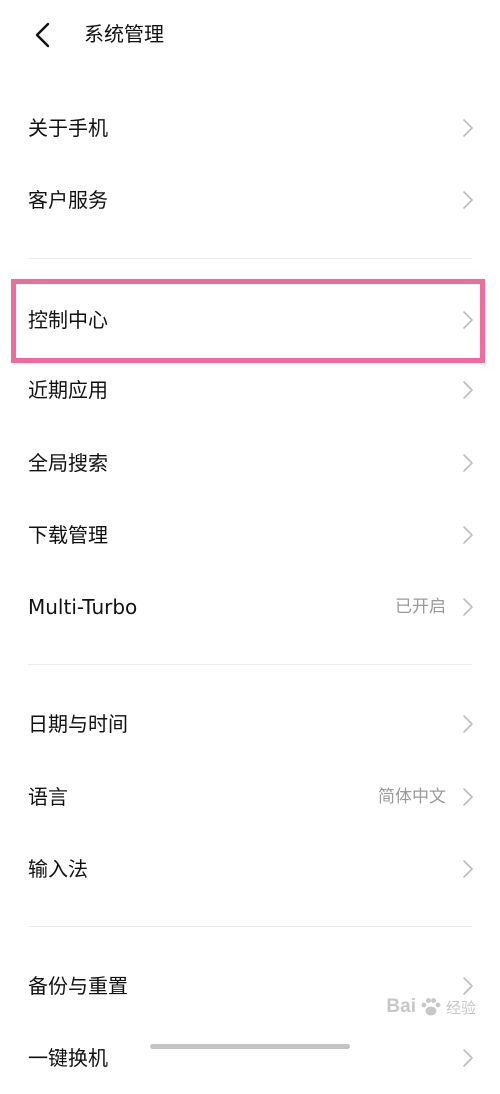 Image resolution: width=500 pixels, height=1094 pixels. Describe the element at coordinates (401, 1006) in the screenshot. I see `watermark-brand: Bai` at that location.